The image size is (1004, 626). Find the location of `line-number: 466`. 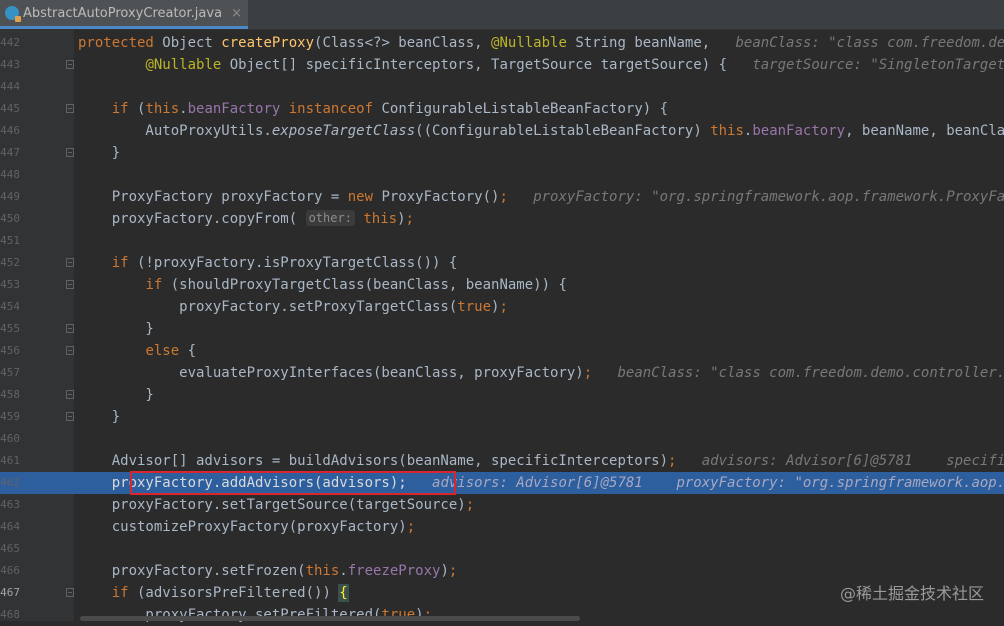

line-number: 466 is located at coordinates (10, 571).